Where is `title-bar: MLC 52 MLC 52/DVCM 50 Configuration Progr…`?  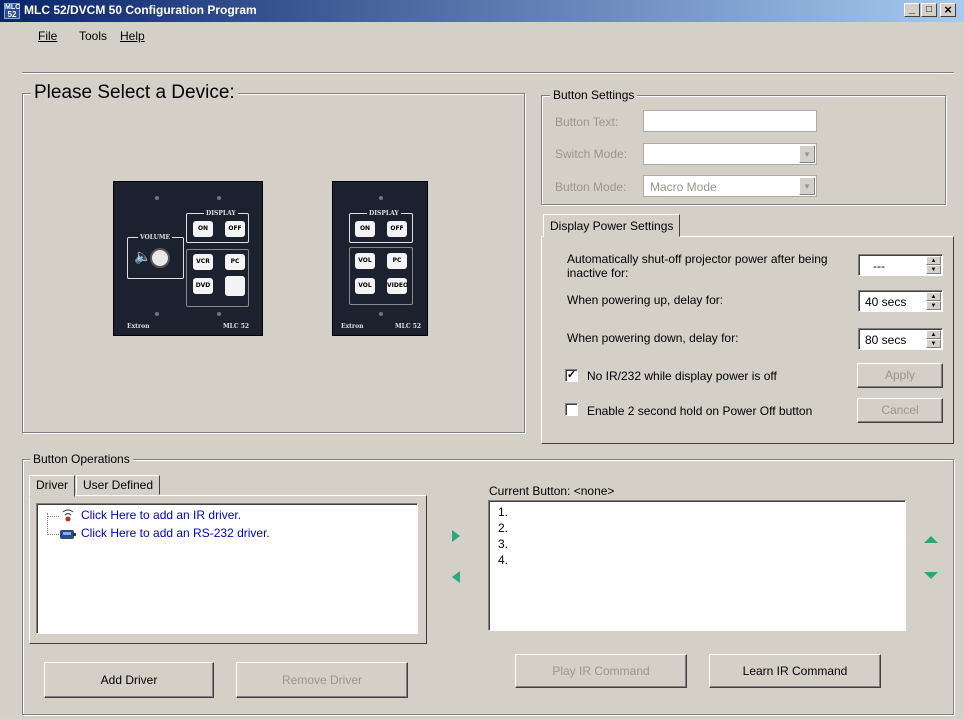 title-bar: MLC 52 MLC 52/DVCM 50 Configuration Progr… is located at coordinates (482, 11).